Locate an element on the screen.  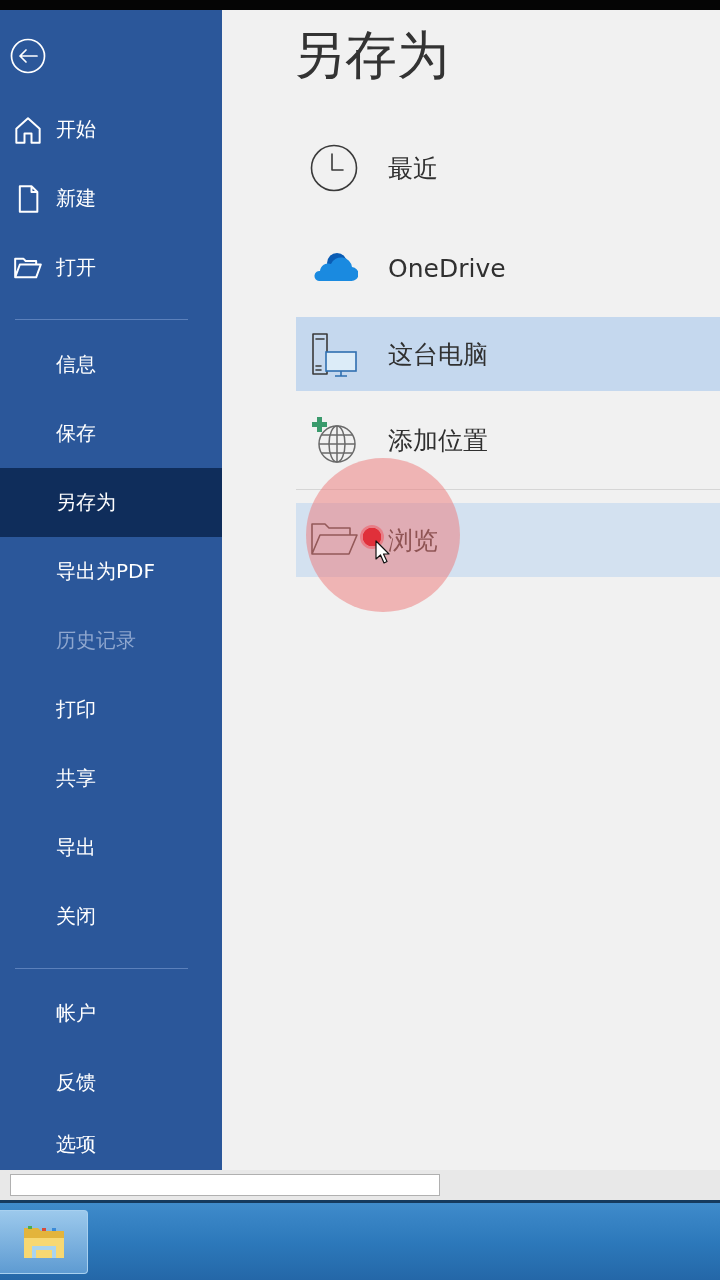
home-icon is located at coordinates (28, 129).